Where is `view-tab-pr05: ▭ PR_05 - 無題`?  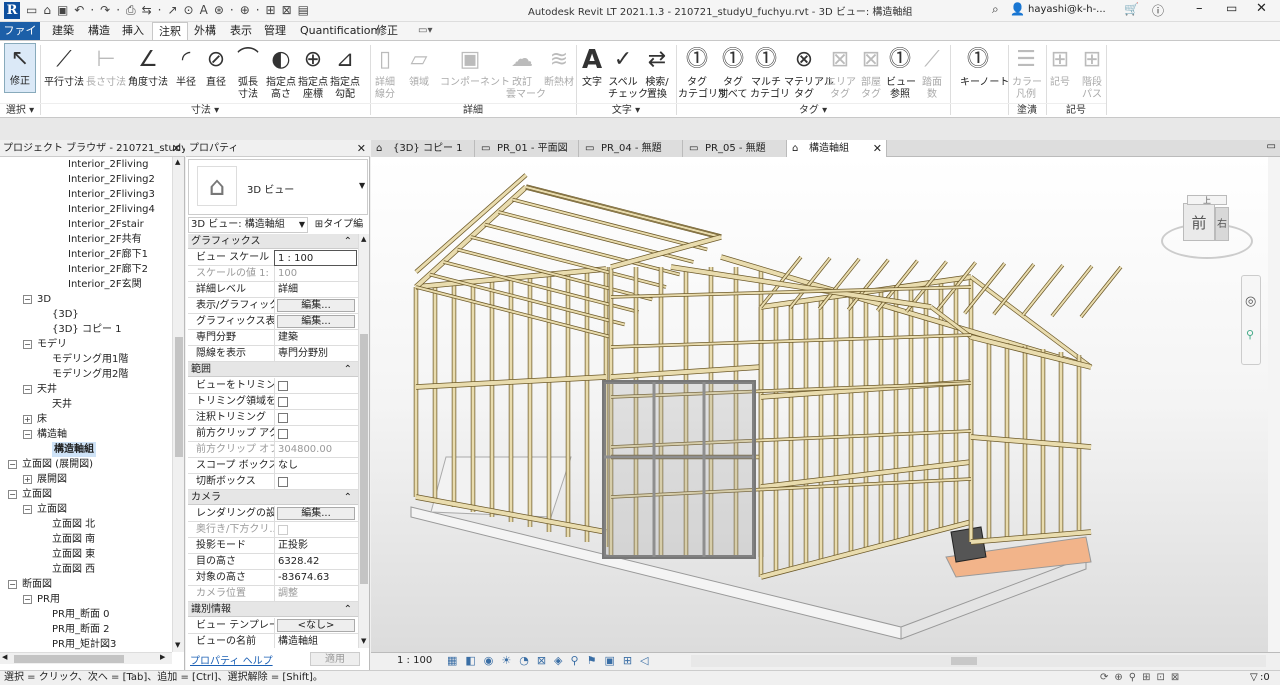 view-tab-pr05: ▭ PR_05 - 無題 is located at coordinates (735, 148).